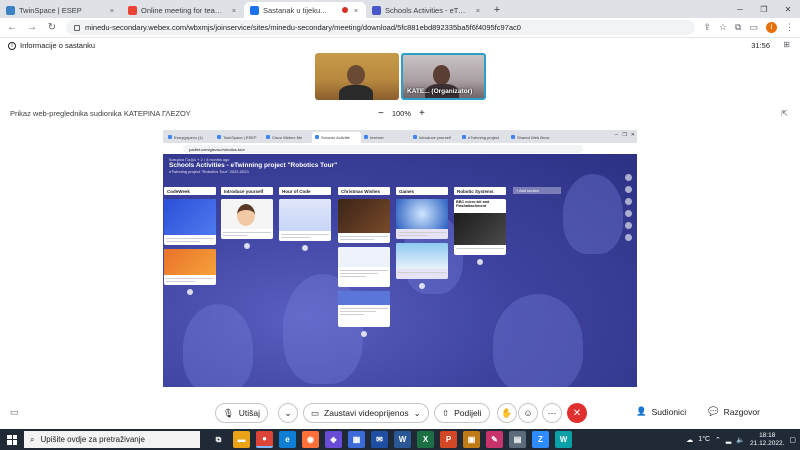 The width and height of the screenshot is (800, 450). What do you see at coordinates (728, 440) in the screenshot?
I see `network-icon: ▂` at bounding box center [728, 440].